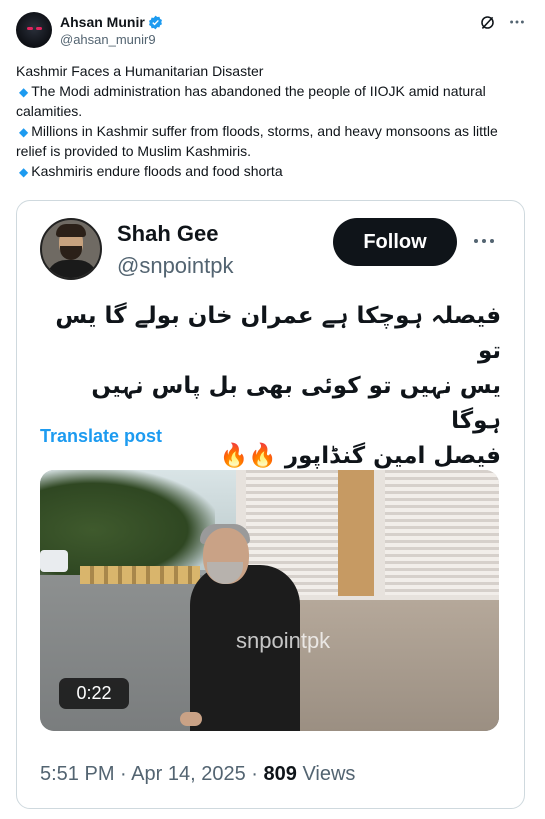  Describe the element at coordinates (71, 253) in the screenshot. I see `avatar-beard` at that location.